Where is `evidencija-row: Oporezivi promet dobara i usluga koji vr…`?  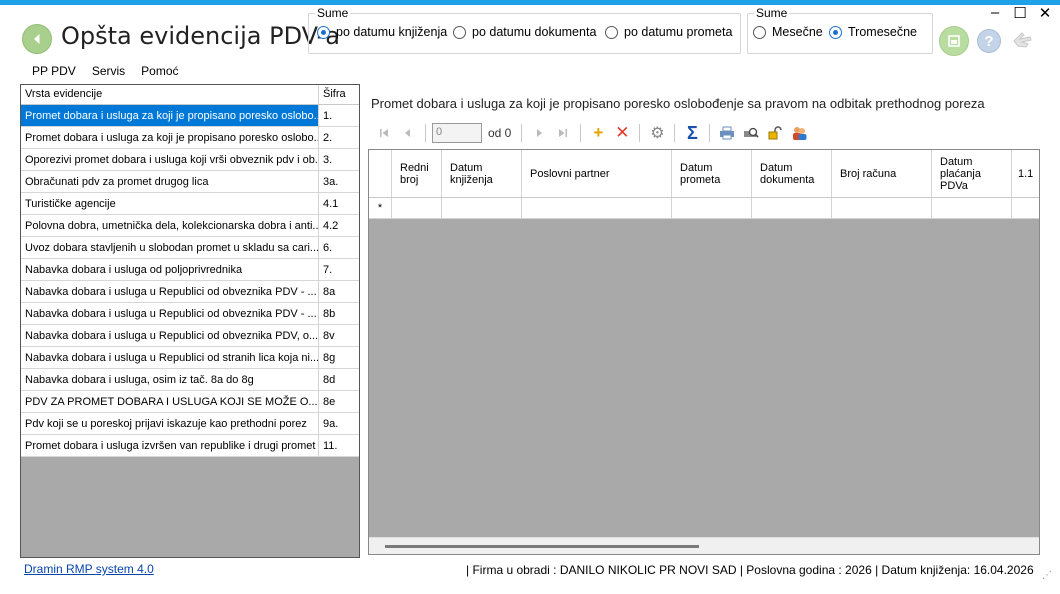 evidencija-row: Oporezivi promet dobara i usluga koji vr… is located at coordinates (190, 160).